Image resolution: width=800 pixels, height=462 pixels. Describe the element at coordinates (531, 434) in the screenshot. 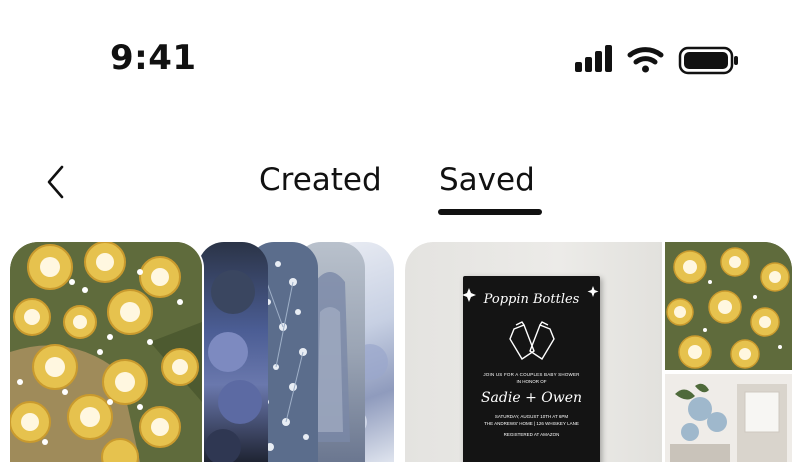

I see `invitation-line5: REGISTERED AT AMAZON` at that location.